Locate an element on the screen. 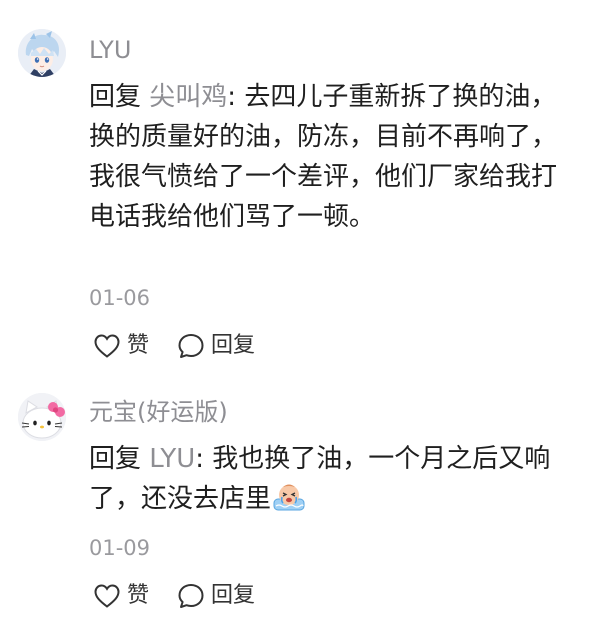  hello-kitty-avatar-icon is located at coordinates (42, 417).